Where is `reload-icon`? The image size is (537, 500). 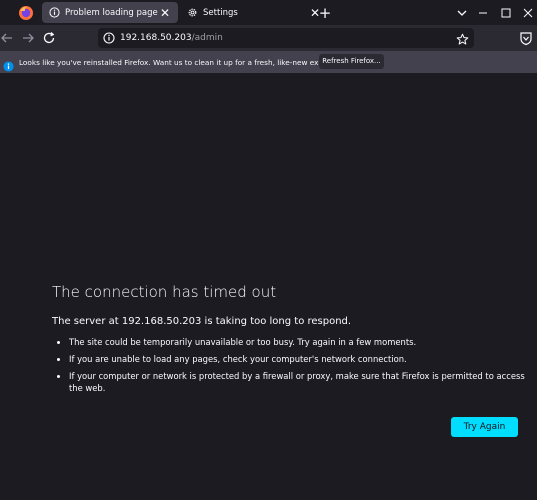
reload-icon is located at coordinates (49, 38).